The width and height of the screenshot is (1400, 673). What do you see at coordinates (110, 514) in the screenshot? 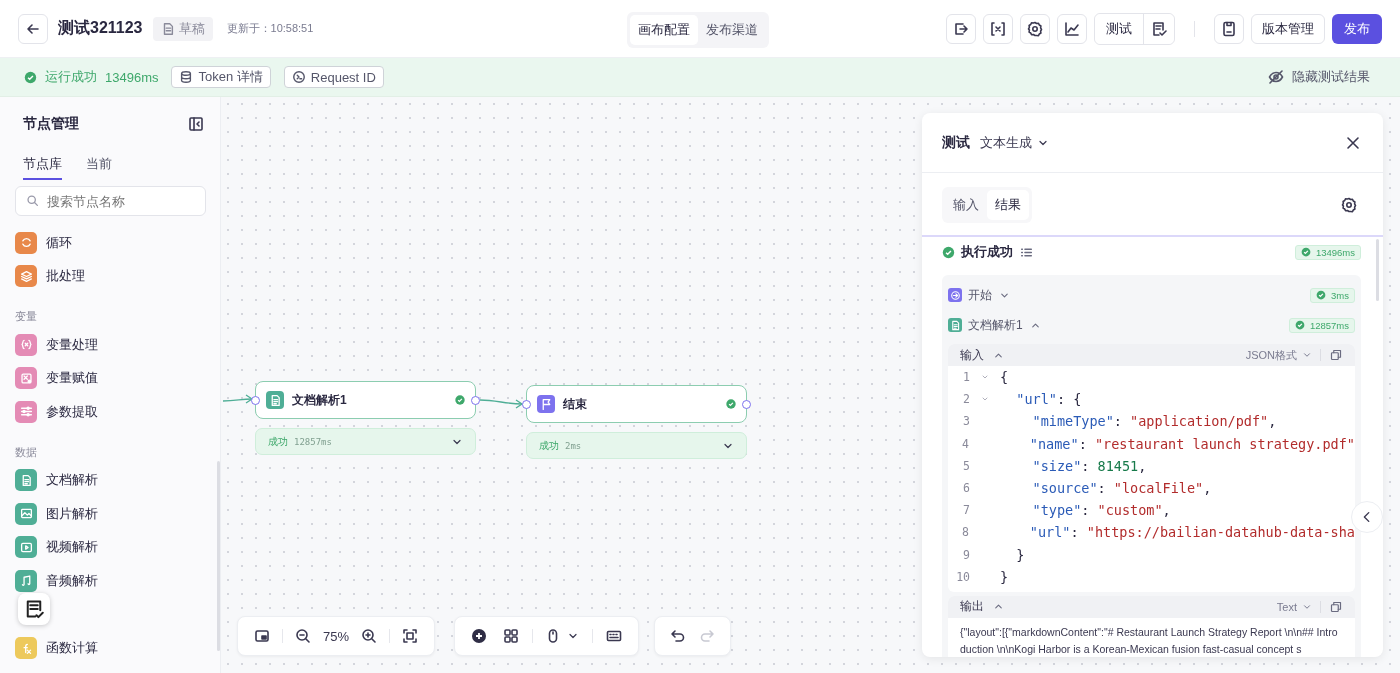
I see `node-library-item: 图片解析` at bounding box center [110, 514].